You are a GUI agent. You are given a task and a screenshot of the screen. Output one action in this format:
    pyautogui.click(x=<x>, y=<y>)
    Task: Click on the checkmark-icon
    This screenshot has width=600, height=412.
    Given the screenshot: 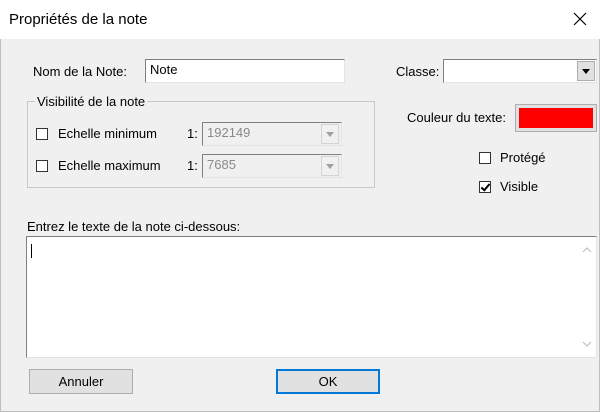 What is the action you would take?
    pyautogui.click(x=485, y=186)
    